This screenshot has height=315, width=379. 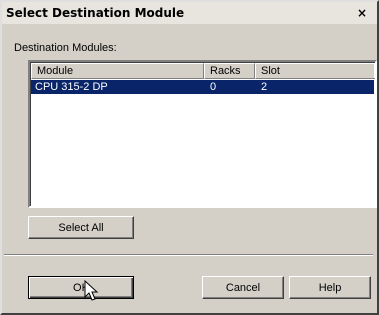 I want to click on cell-slot: 2, so click(x=264, y=87).